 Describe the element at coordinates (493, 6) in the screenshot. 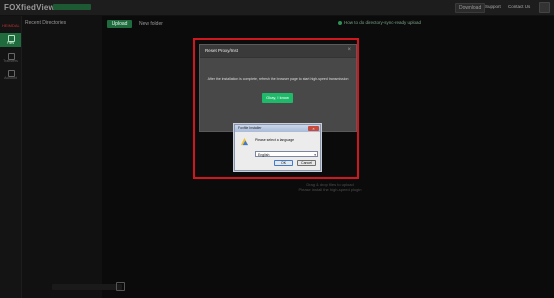

I see `support-link: Support` at that location.